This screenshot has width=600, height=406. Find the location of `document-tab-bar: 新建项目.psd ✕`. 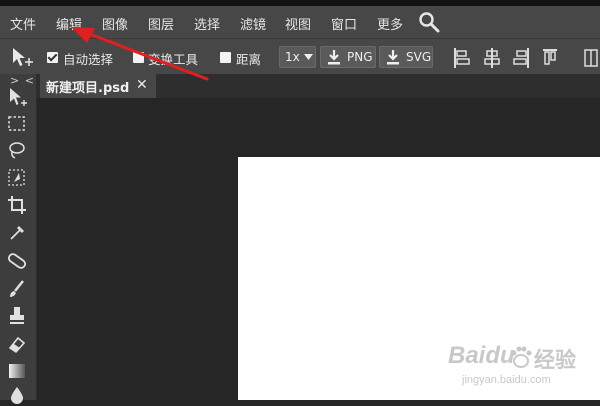

document-tab-bar: 新建项目.psd ✕ is located at coordinates (318, 86).